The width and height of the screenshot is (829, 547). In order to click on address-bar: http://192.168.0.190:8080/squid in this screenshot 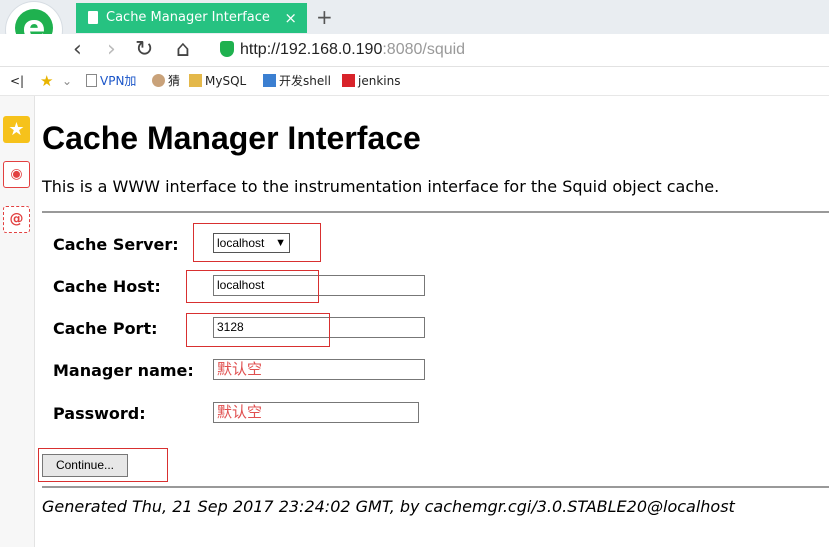, I will do `click(352, 50)`.